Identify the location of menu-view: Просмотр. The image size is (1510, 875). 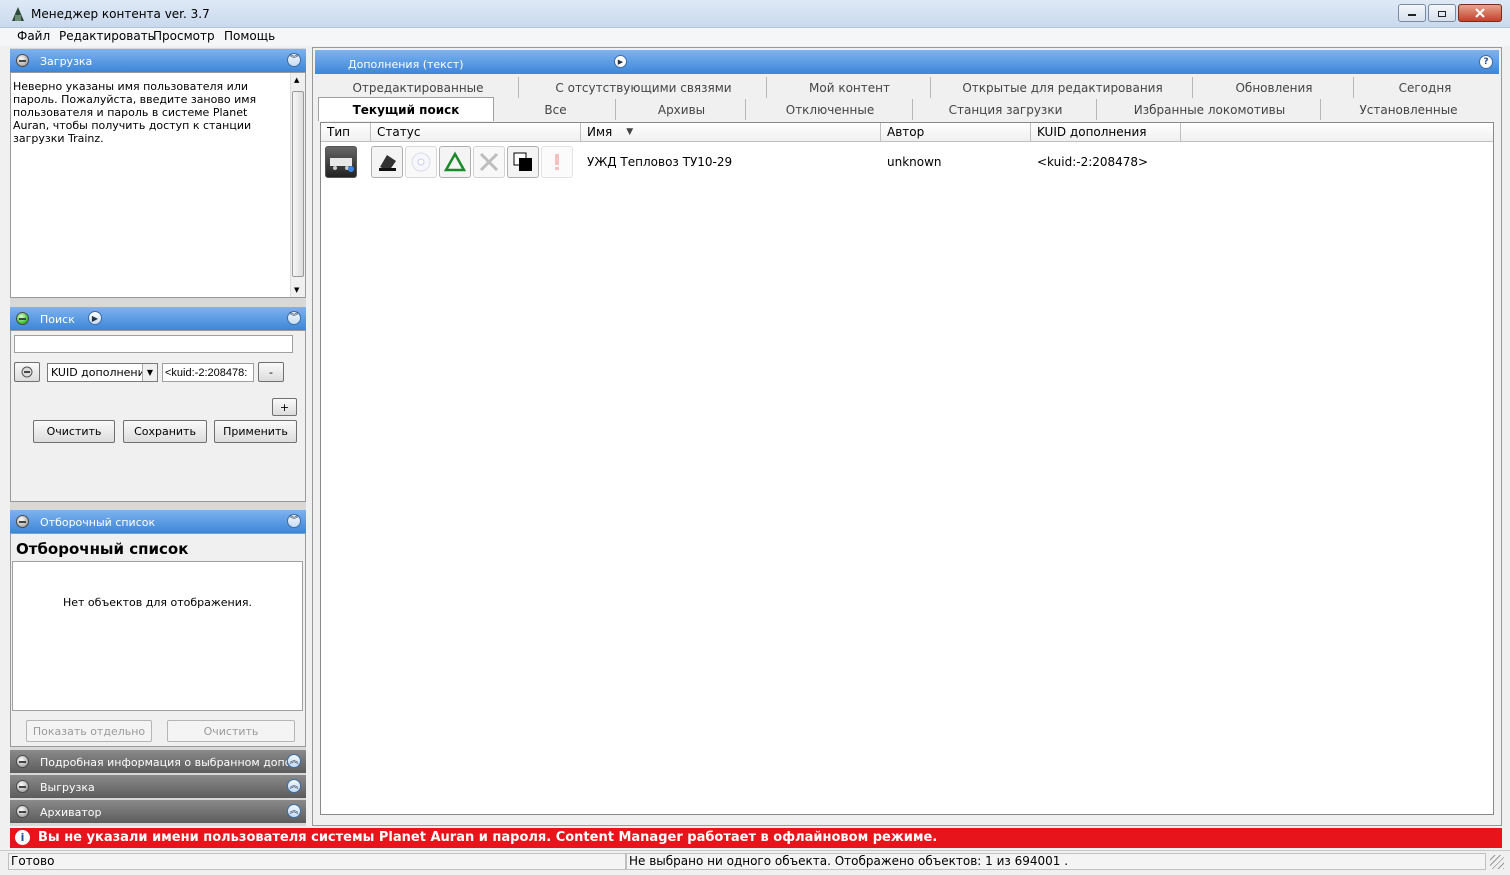
(184, 36).